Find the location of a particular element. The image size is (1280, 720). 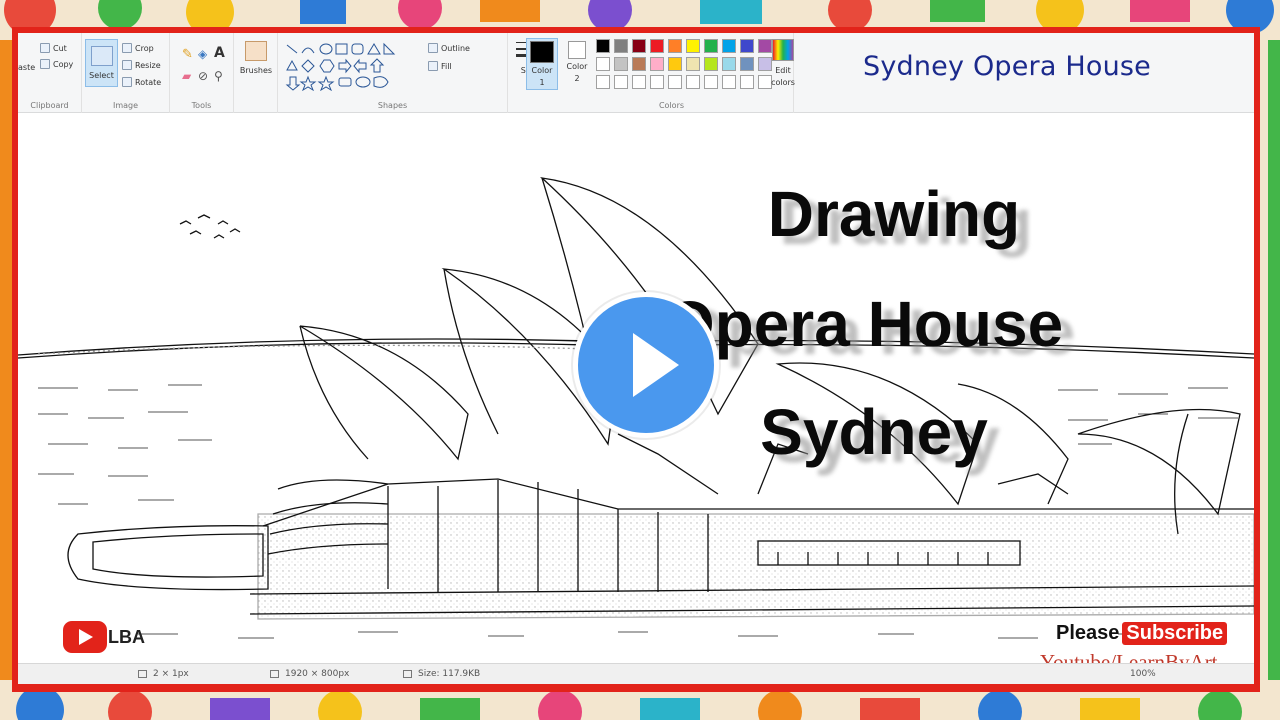

brushes-label: Brushes is located at coordinates (256, 70).